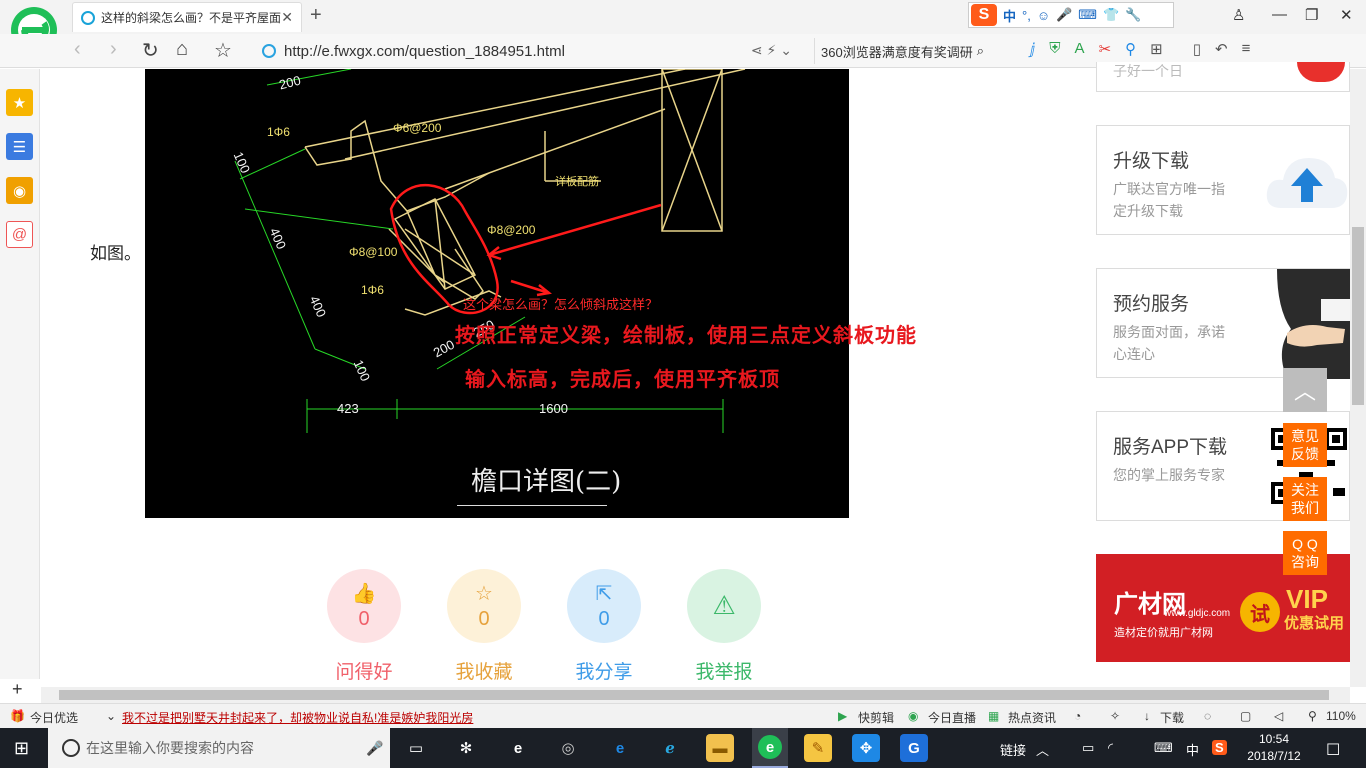  What do you see at coordinates (603, 670) in the screenshot?
I see `share-label: 我分享` at bounding box center [603, 670].